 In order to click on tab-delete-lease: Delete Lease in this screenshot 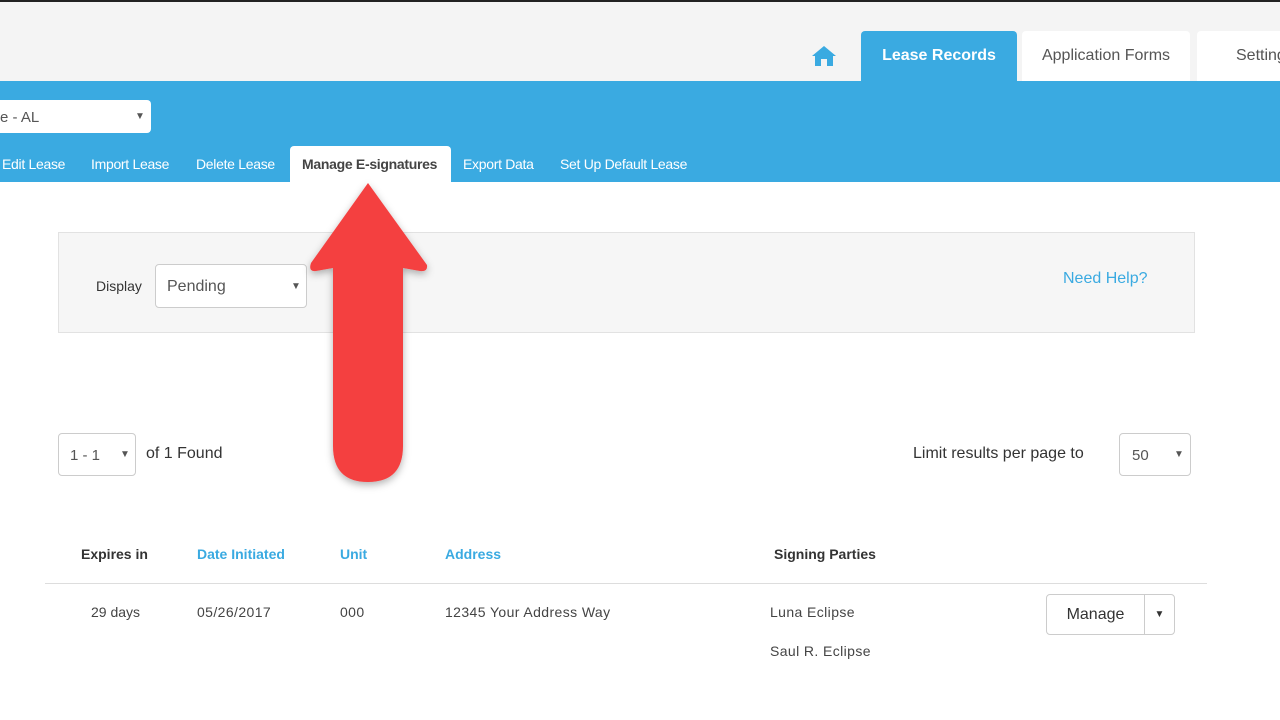, I will do `click(235, 164)`.